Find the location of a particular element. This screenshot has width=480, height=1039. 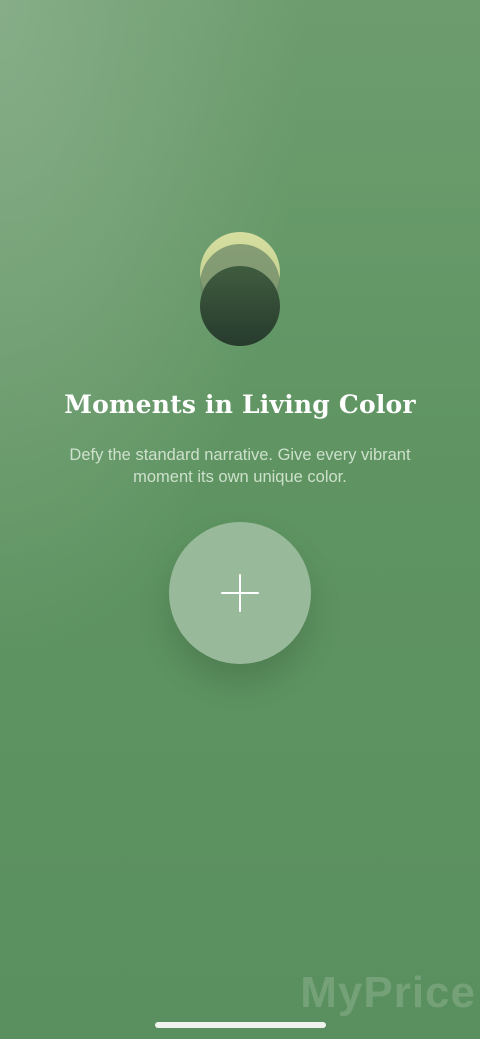

app-logo is located at coordinates (241, 293).